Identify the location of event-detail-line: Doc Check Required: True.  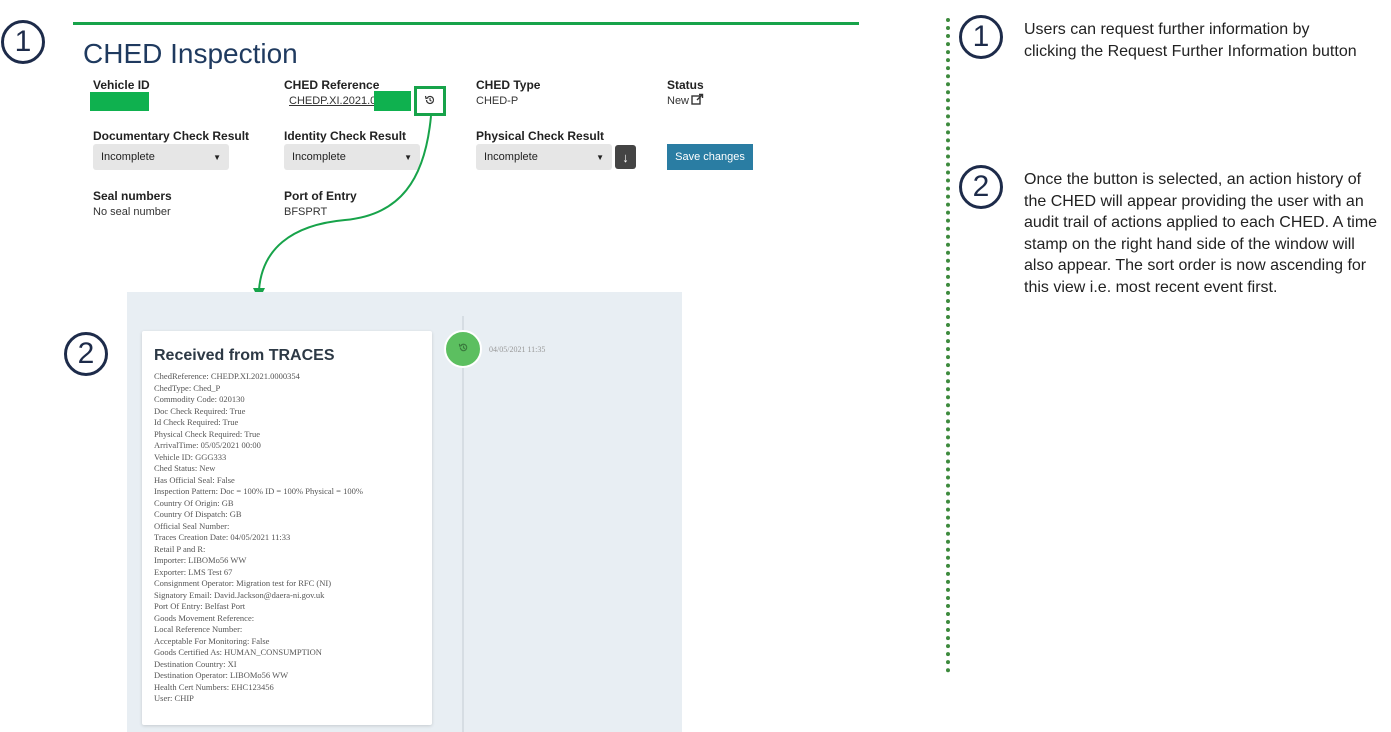
(200, 410).